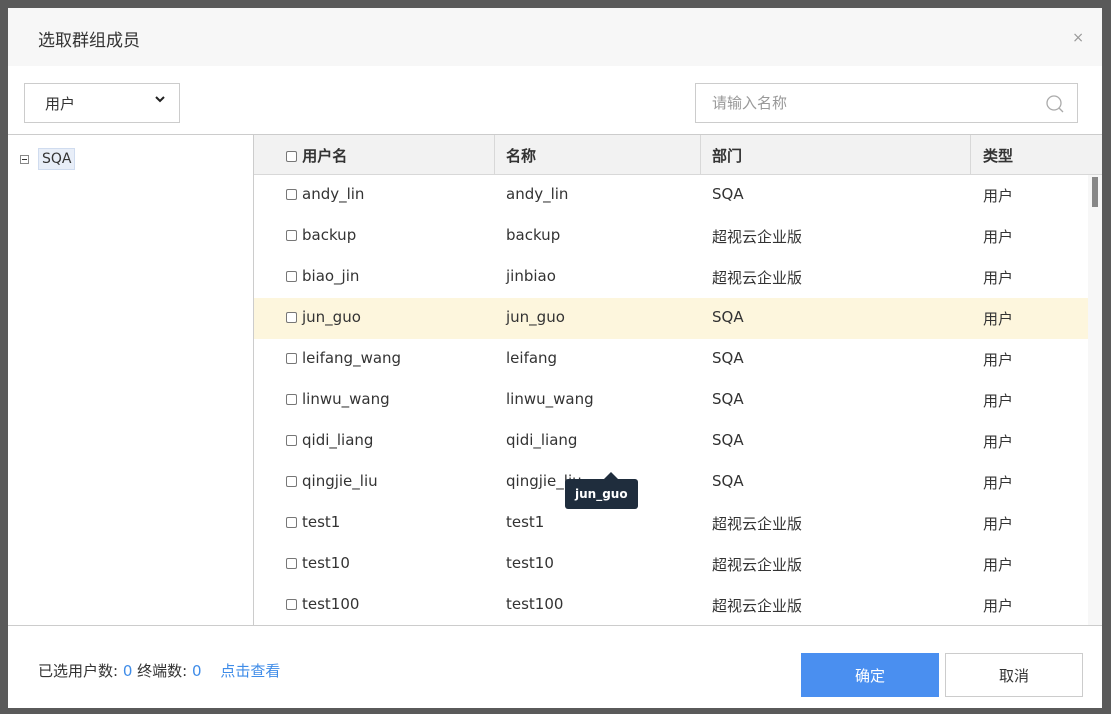 The image size is (1111, 714). Describe the element at coordinates (331, 604) in the screenshot. I see `cell-username-text: test100` at that location.